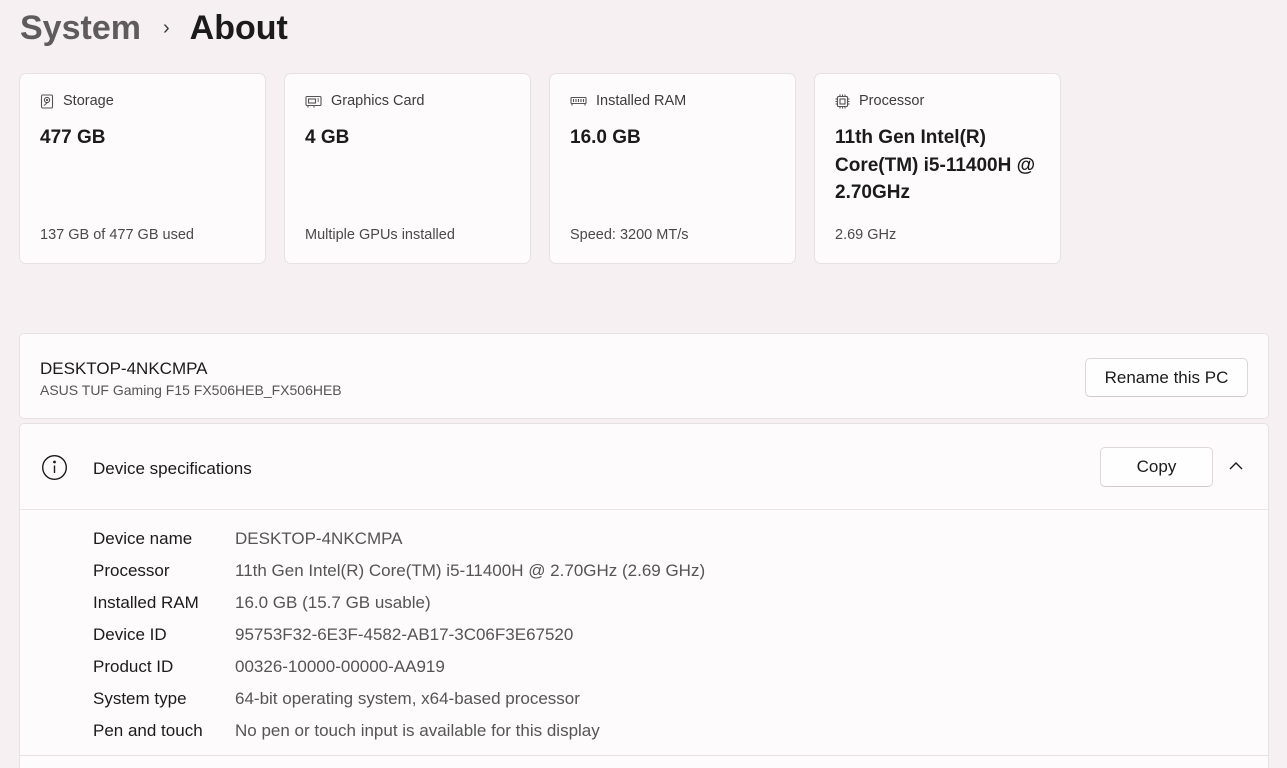  I want to click on breadcrumb-system: System, so click(80, 28).